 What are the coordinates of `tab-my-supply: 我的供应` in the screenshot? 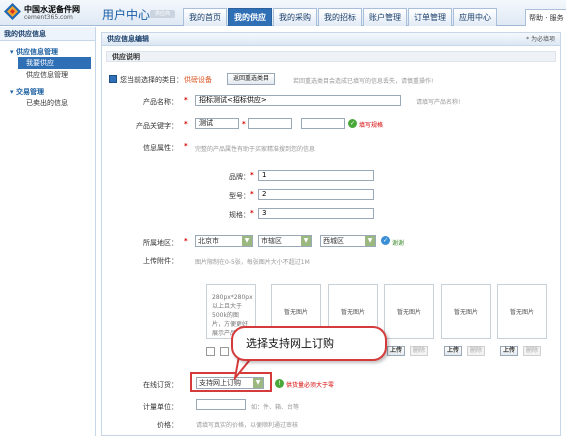 It's located at (250, 17).